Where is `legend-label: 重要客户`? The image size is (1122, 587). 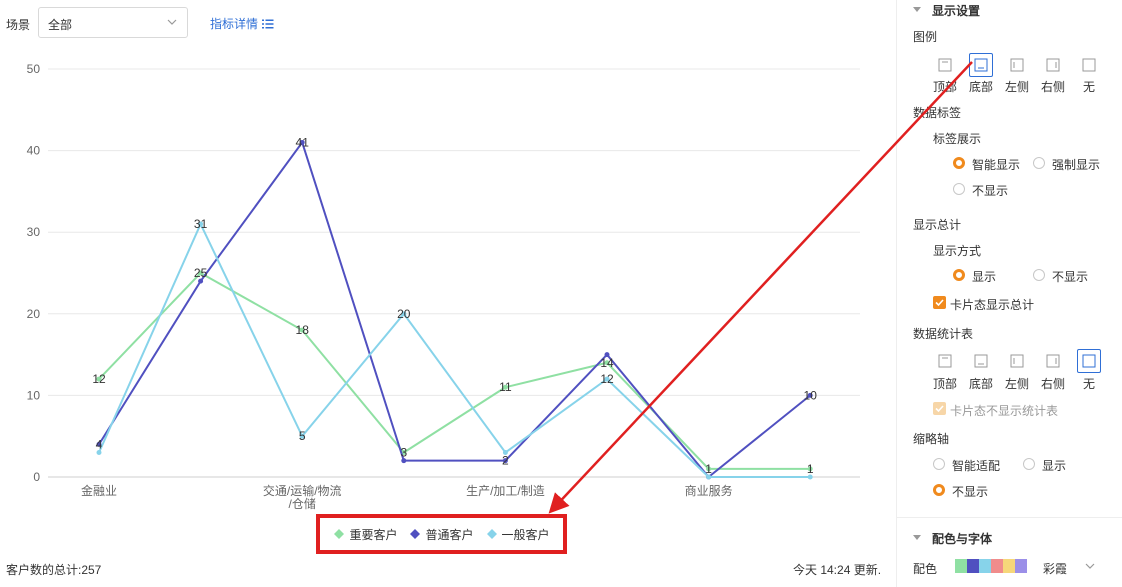
legend-label: 重要客户 is located at coordinates (373, 534).